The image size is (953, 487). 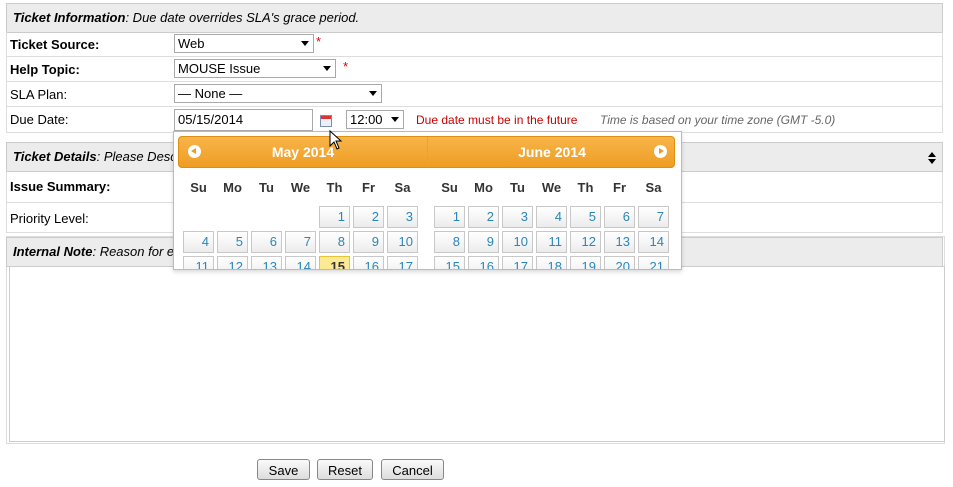 What do you see at coordinates (39, 94) in the screenshot?
I see `sla-plan-label: SLA Plan:` at bounding box center [39, 94].